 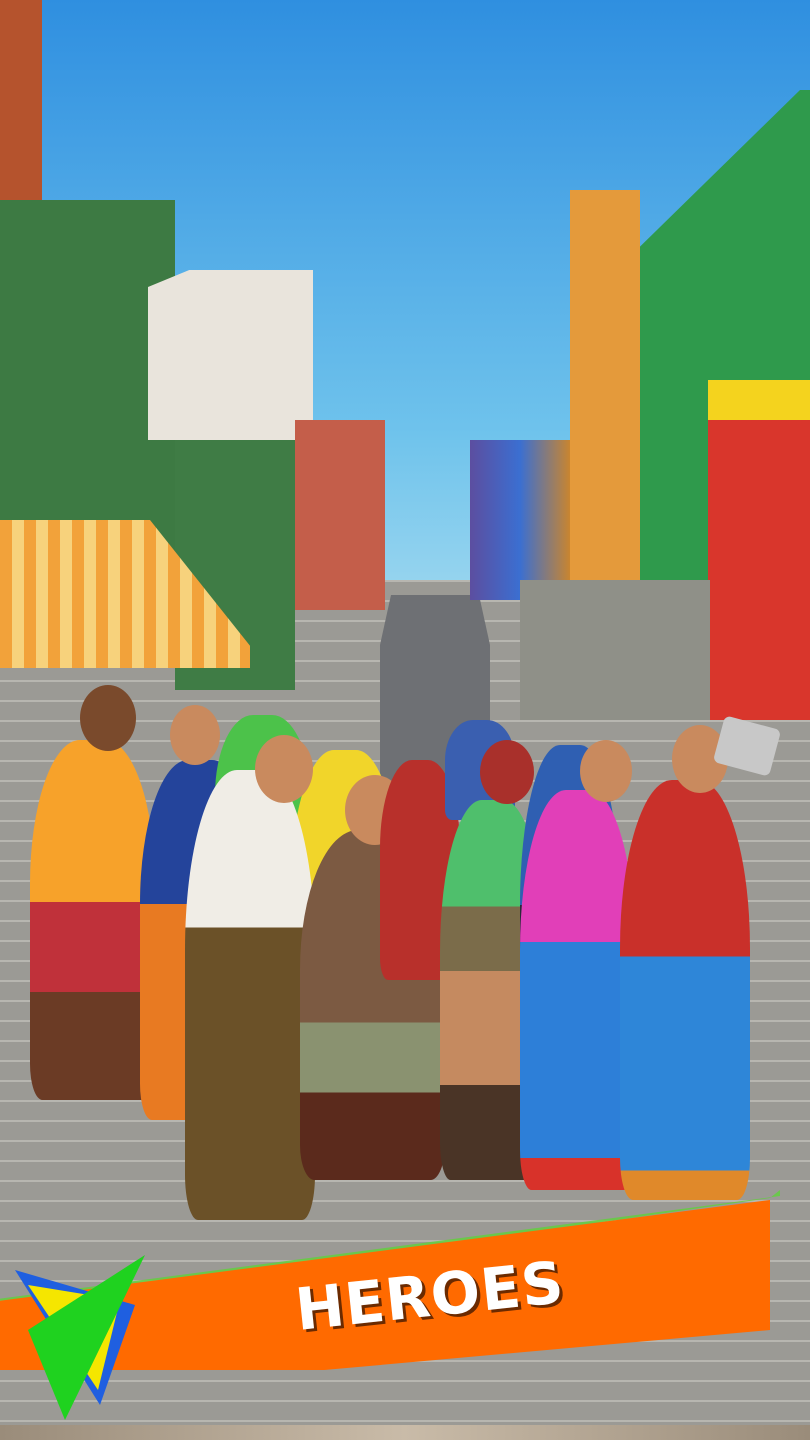 I want to click on right-building-brick, so click(x=759, y=550).